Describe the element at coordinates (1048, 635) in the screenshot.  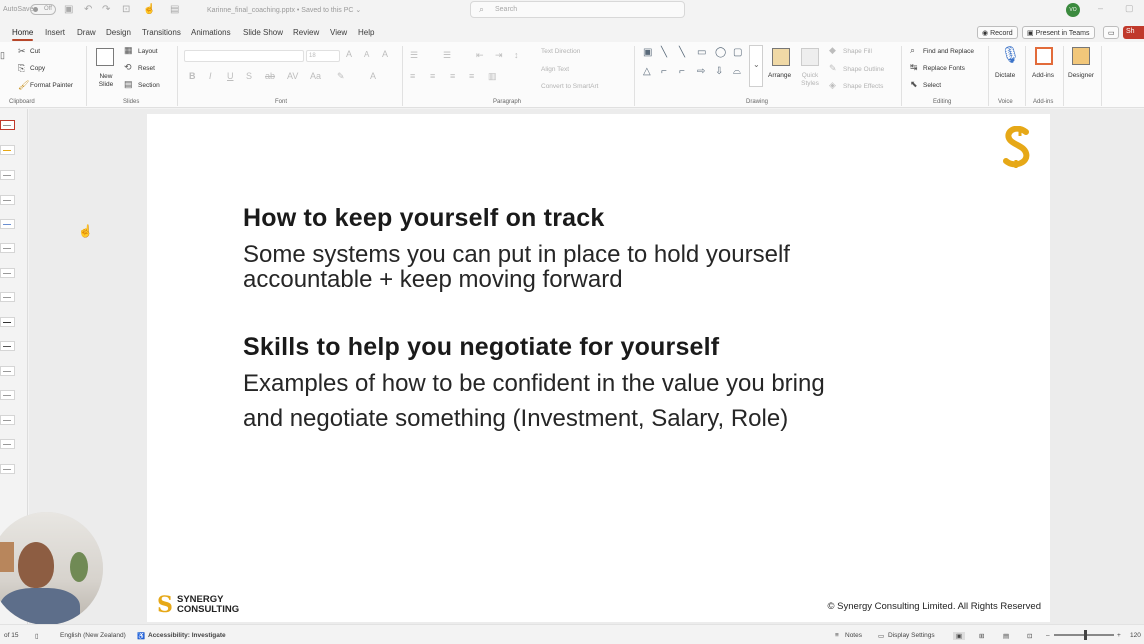
I see `zoom-out-icon: –` at that location.